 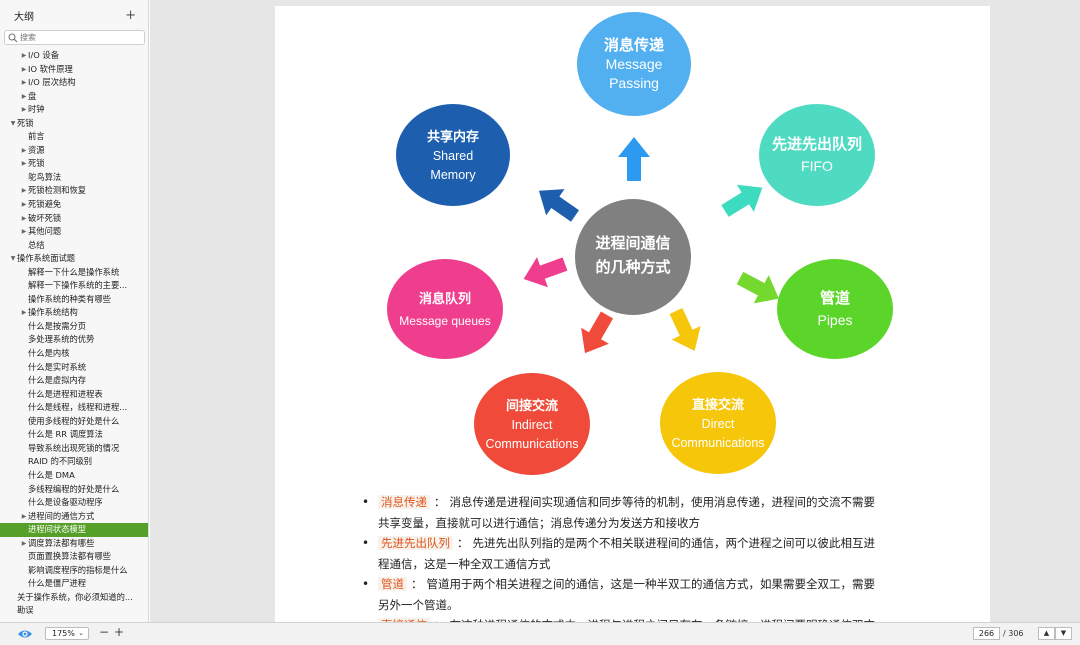 What do you see at coordinates (718, 404) in the screenshot?
I see `bubble-label-zh: 直接交流` at bounding box center [718, 404].